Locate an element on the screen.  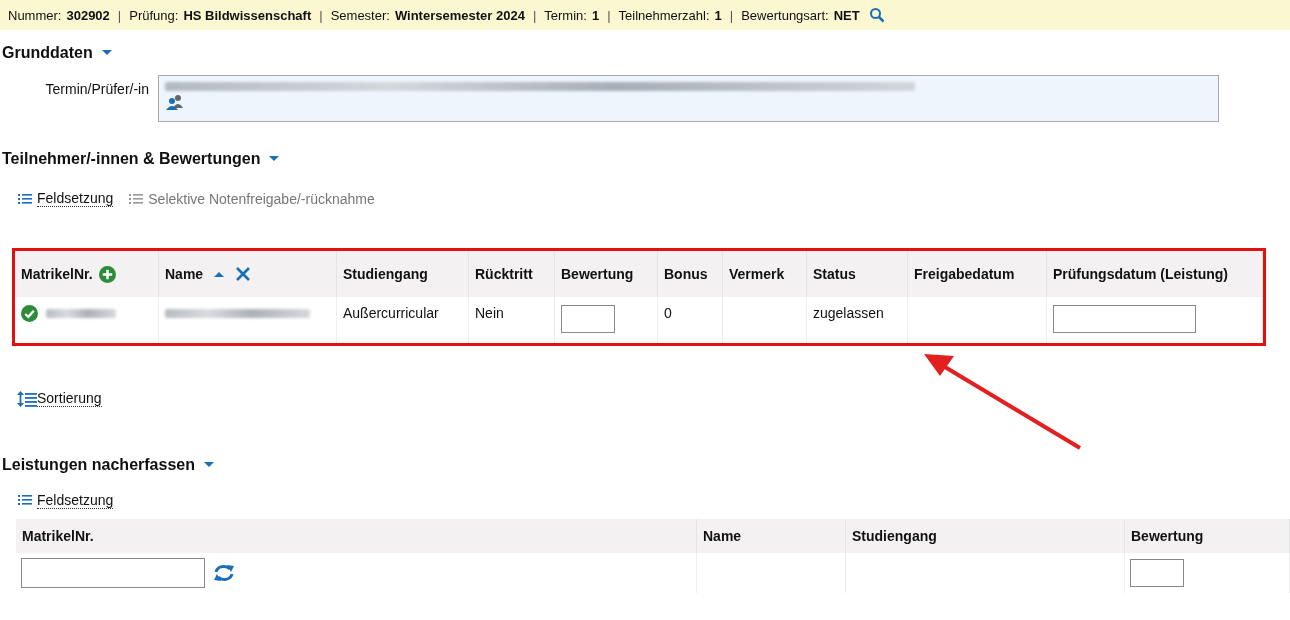
section-title: Grunddaten is located at coordinates (47, 53).